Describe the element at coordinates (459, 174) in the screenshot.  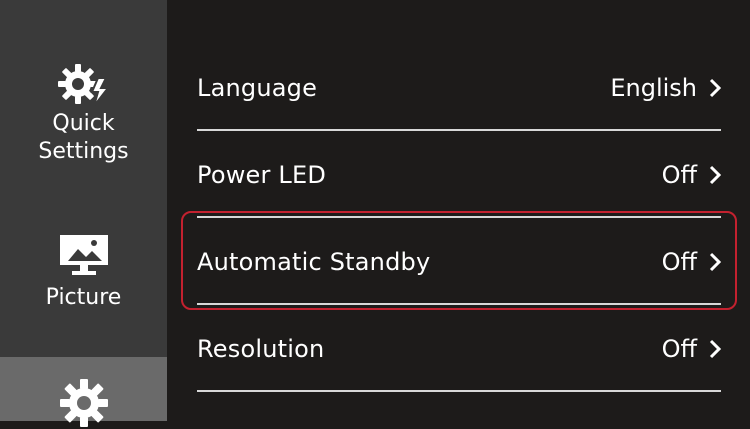
I see `menu-row-power-led: Power LED Off` at that location.